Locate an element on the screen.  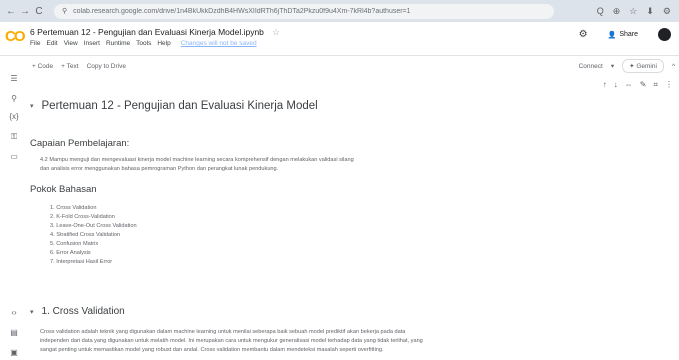
copy-to-drive-button: Copy to Drive is located at coordinates (106, 66).